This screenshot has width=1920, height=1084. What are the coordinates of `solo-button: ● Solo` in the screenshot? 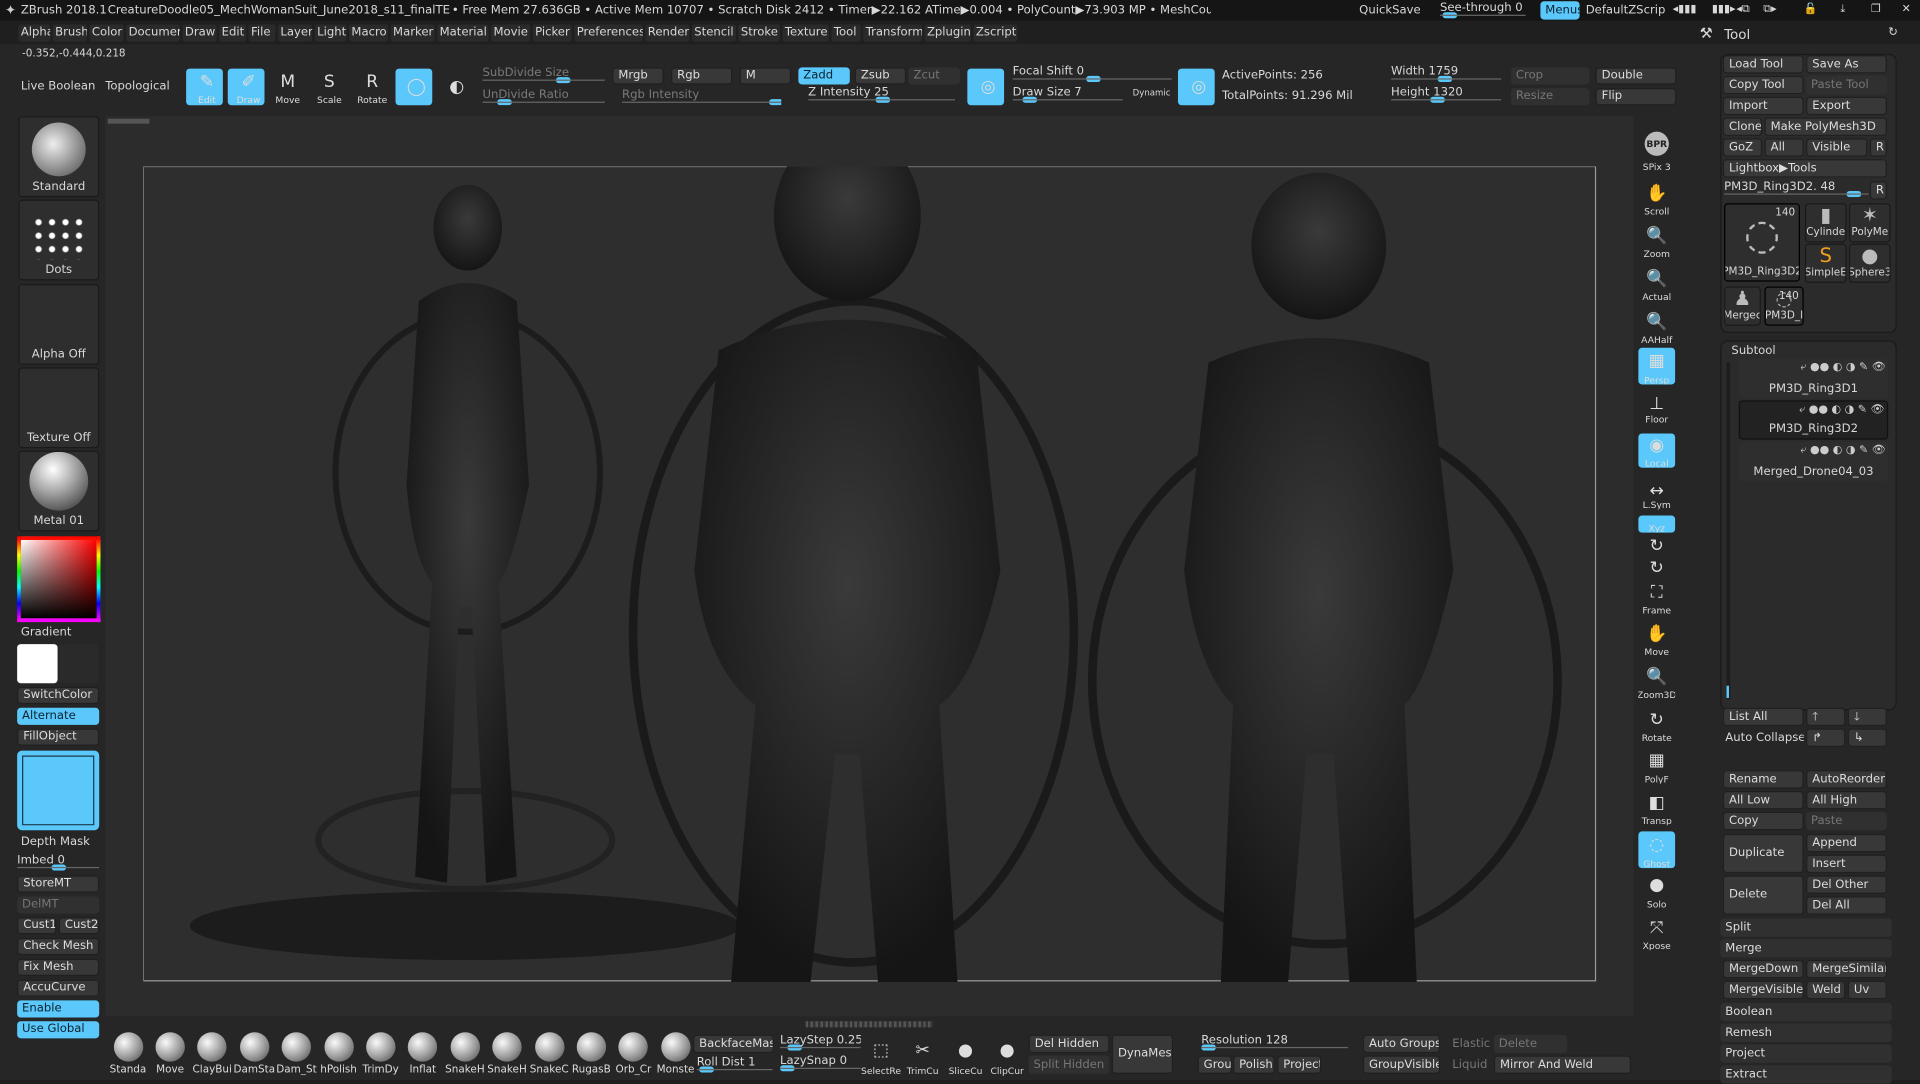 It's located at (1656, 890).